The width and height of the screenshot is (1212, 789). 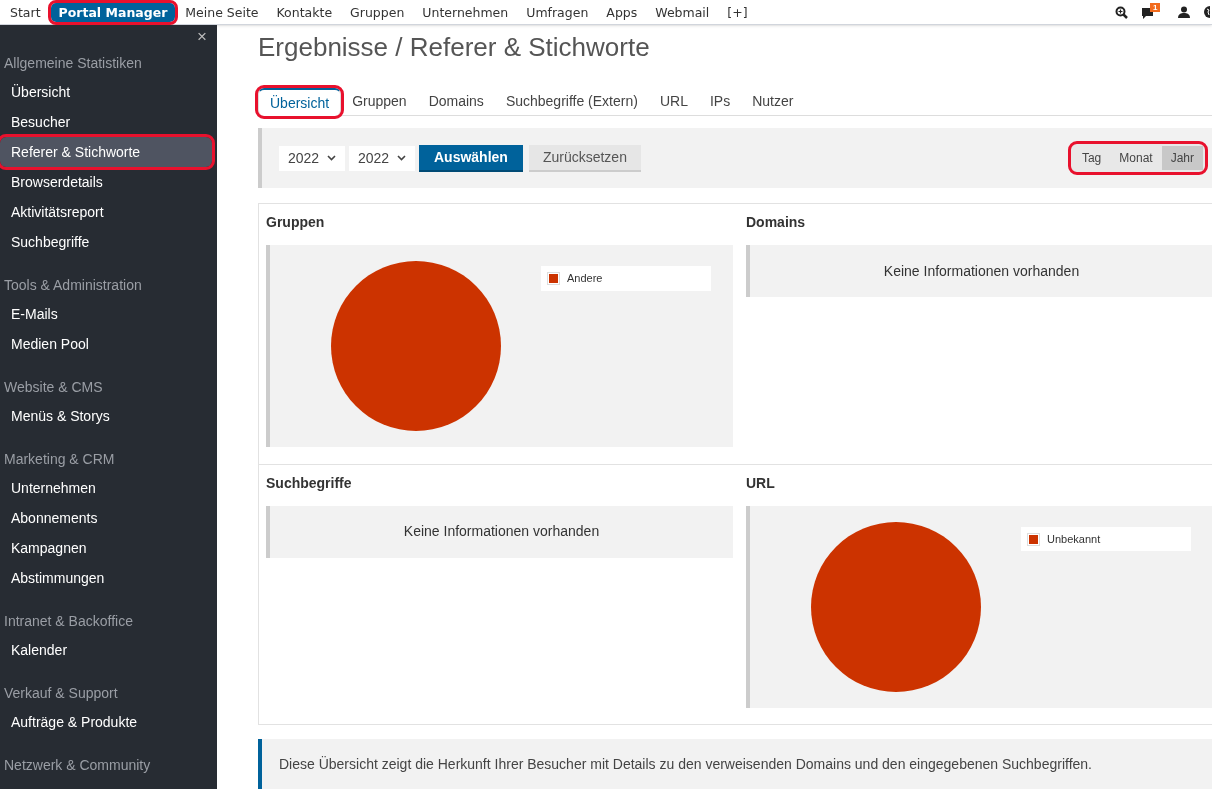 I want to click on nav-link: Umfragen, so click(x=557, y=12).